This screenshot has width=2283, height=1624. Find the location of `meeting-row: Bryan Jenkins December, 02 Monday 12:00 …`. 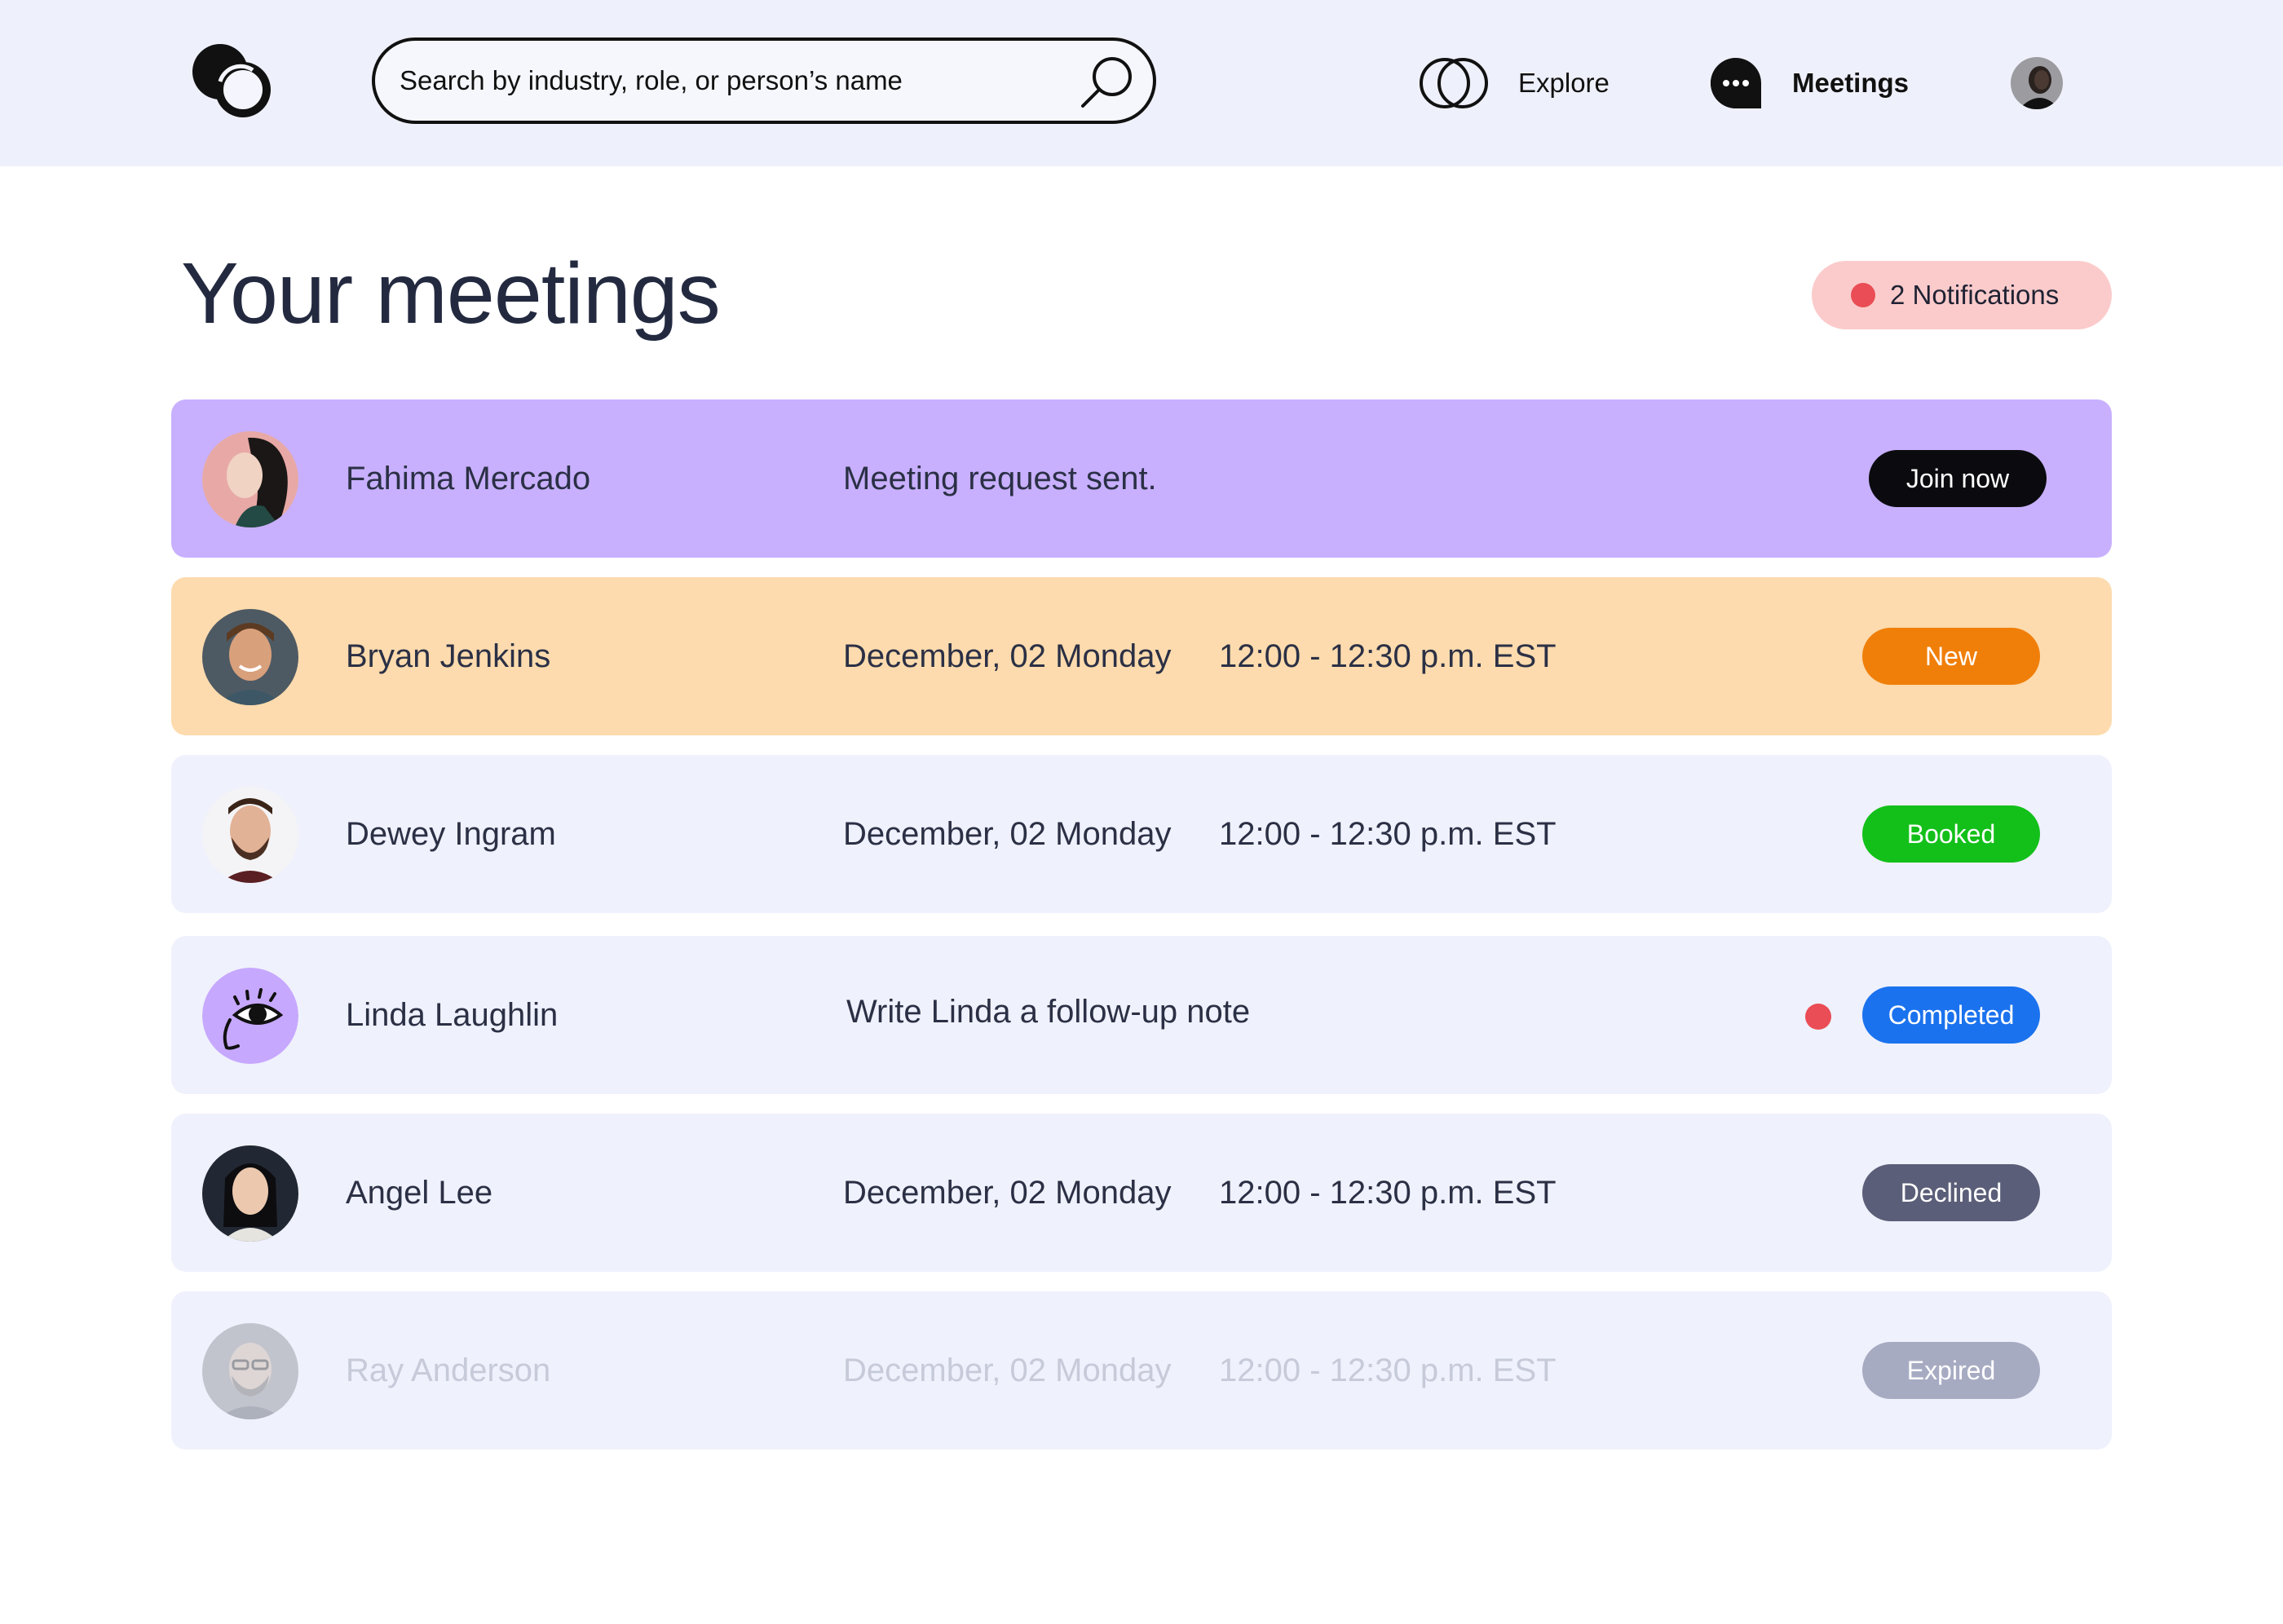

meeting-row: Bryan Jenkins December, 02 Monday 12:00 … is located at coordinates (1141, 656).